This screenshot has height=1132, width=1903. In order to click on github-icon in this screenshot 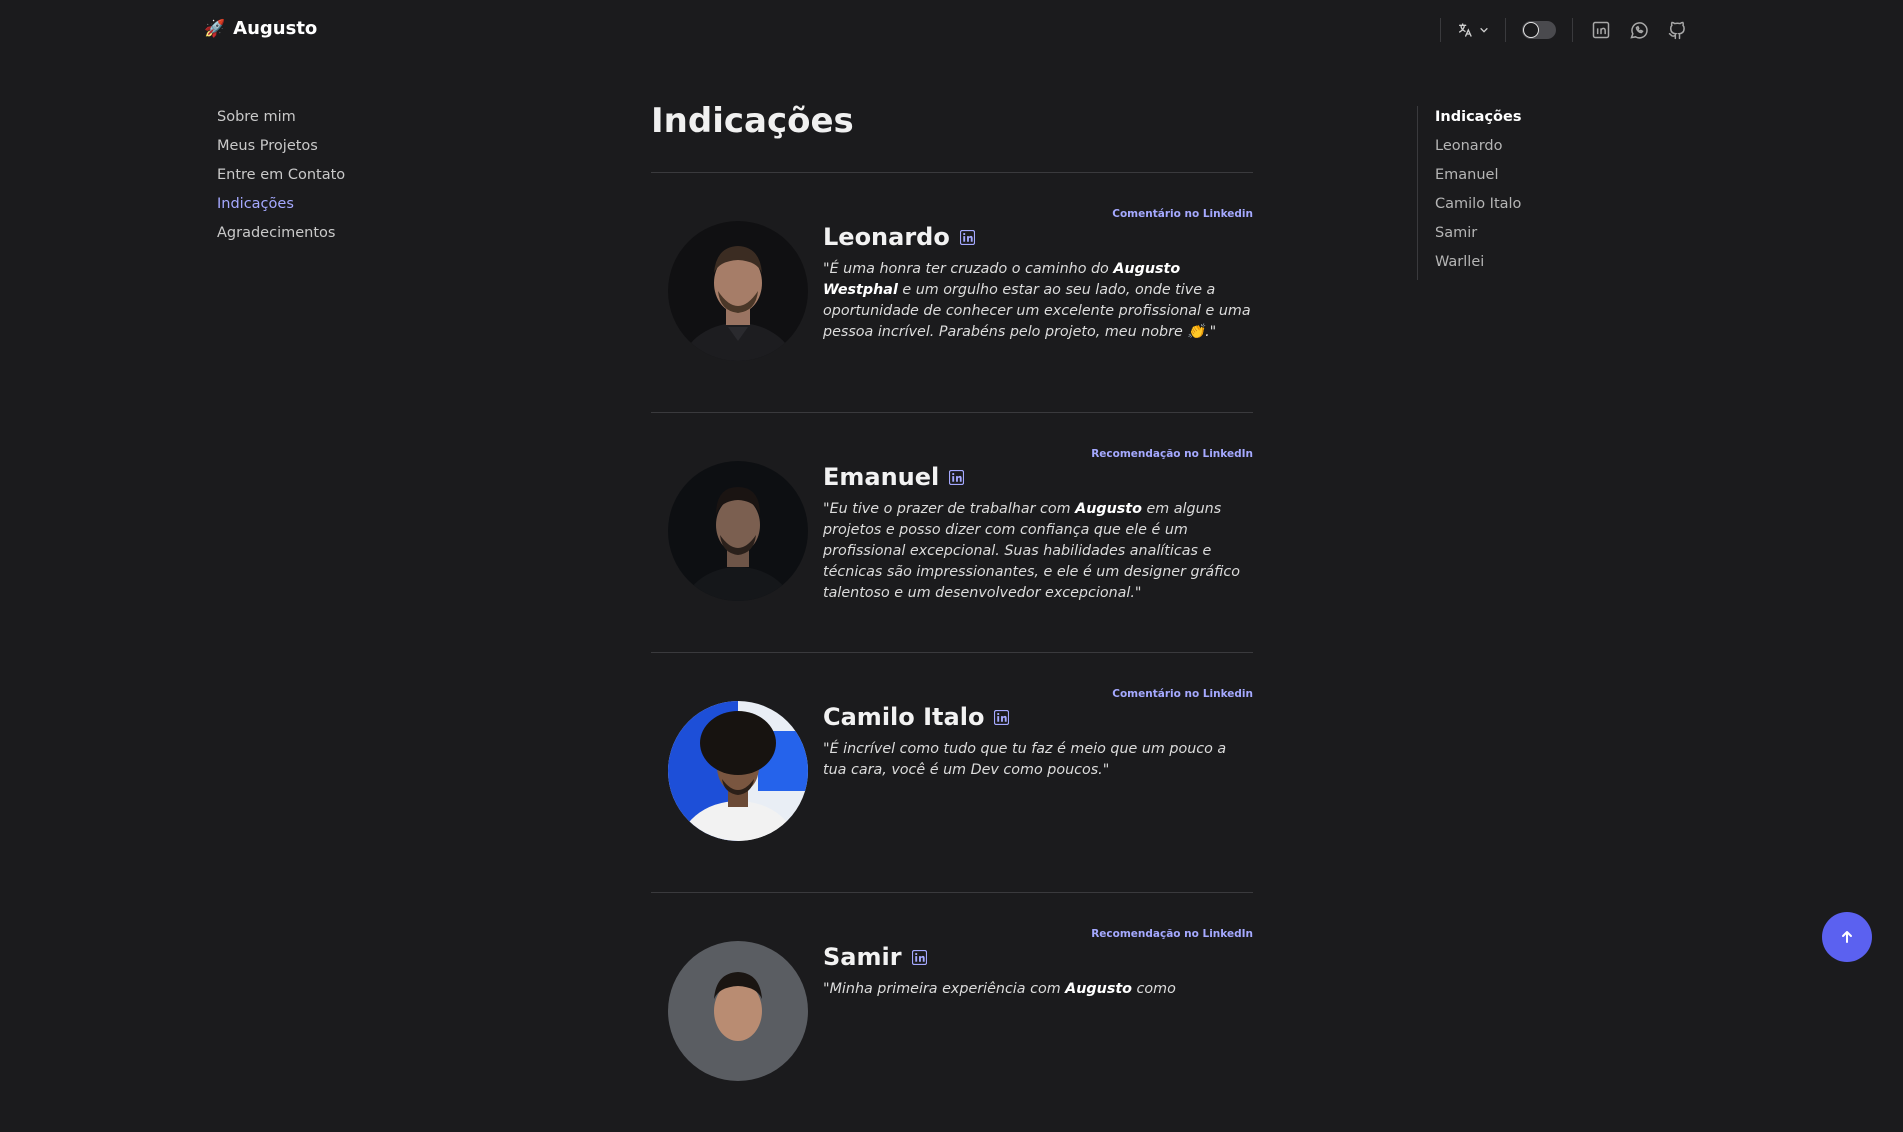, I will do `click(1677, 30)`.